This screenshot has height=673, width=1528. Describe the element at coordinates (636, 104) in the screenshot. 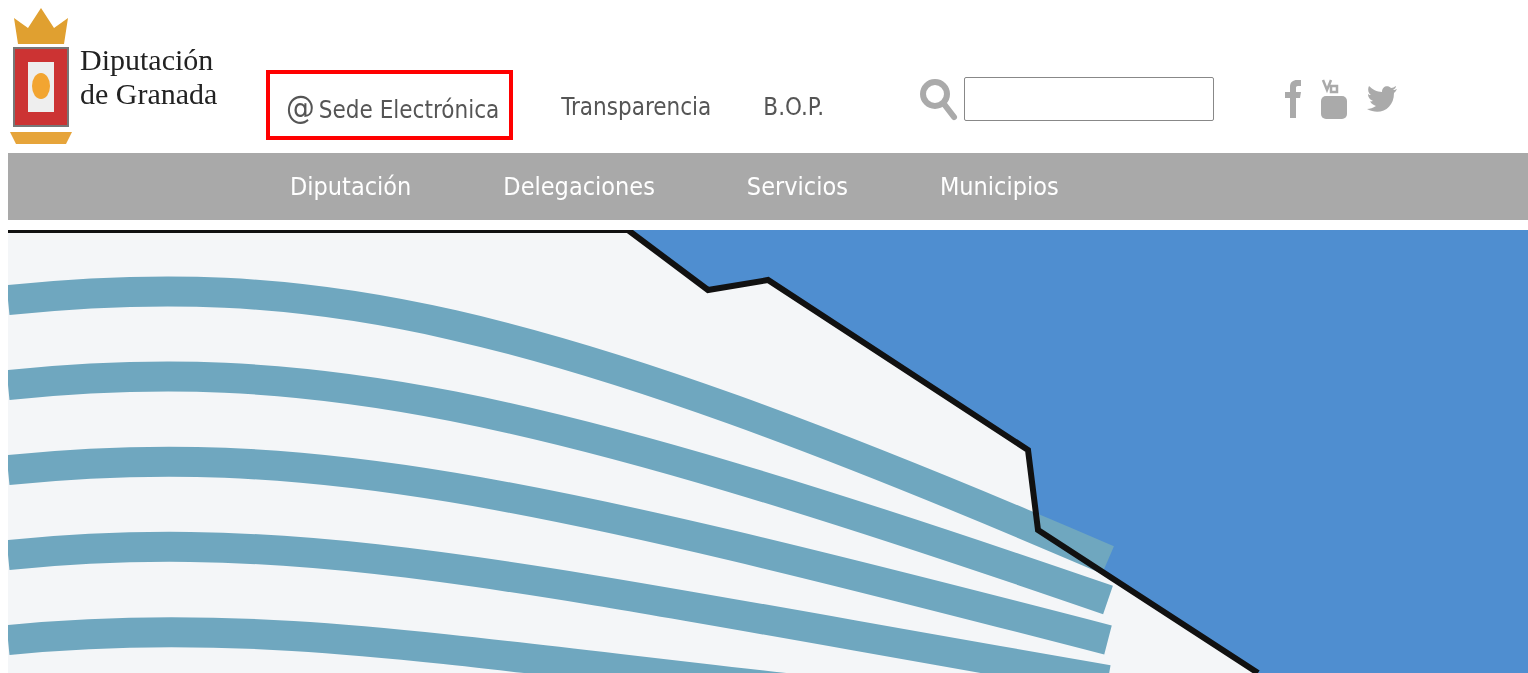

I see `header-link: Transparencia` at that location.